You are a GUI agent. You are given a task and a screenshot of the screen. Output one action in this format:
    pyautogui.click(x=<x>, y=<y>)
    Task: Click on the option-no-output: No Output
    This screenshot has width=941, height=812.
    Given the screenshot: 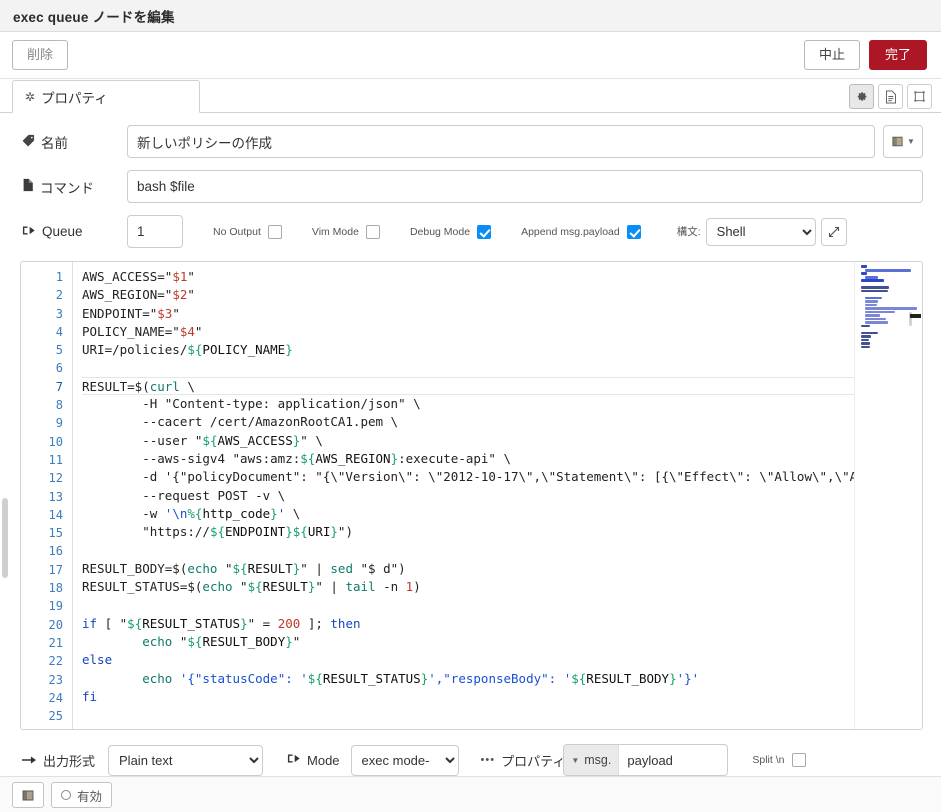 What is the action you would take?
    pyautogui.click(x=247, y=231)
    